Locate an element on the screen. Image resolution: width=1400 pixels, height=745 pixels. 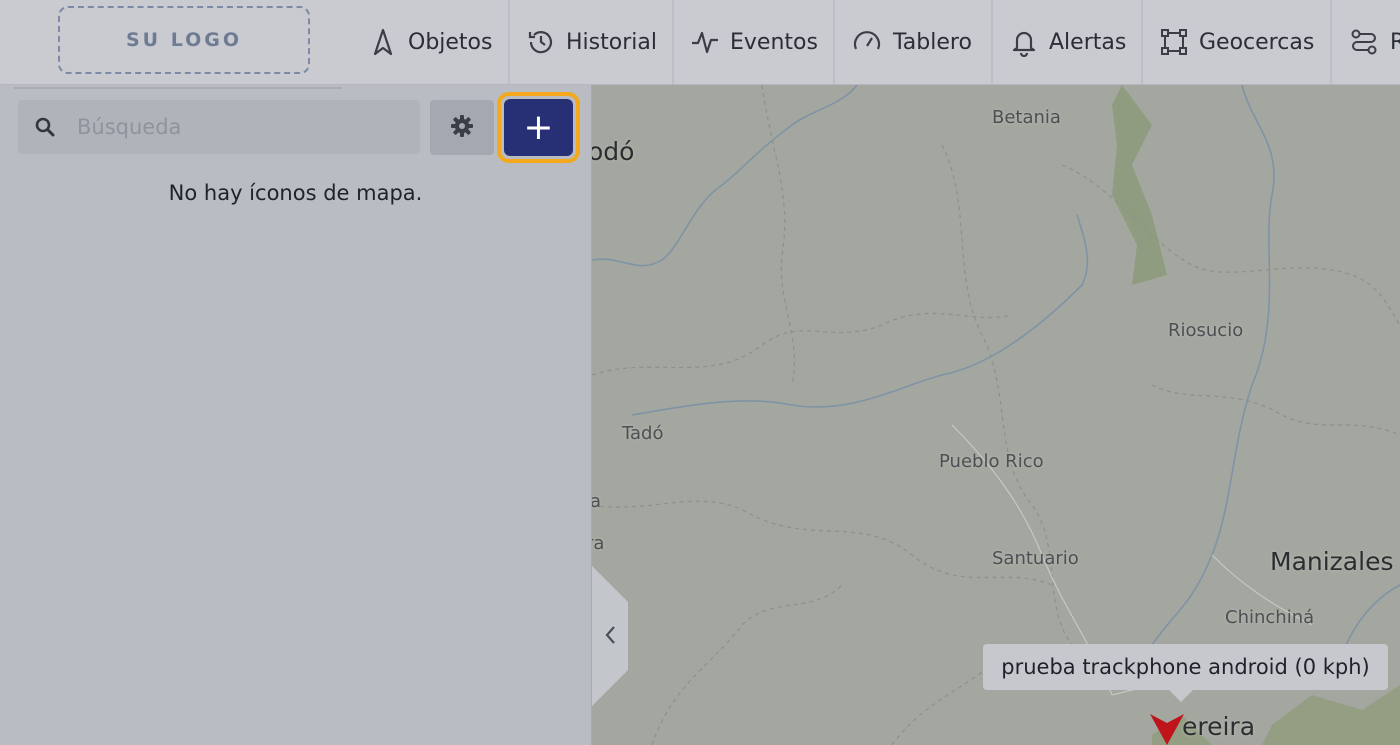
nav-historial-label: Historial is located at coordinates (611, 42).